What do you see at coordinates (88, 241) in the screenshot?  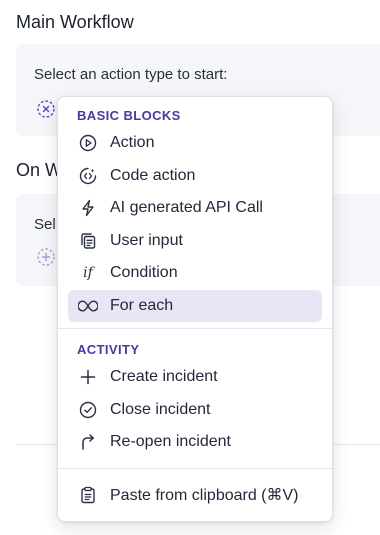 I see `form-copy-icon` at bounding box center [88, 241].